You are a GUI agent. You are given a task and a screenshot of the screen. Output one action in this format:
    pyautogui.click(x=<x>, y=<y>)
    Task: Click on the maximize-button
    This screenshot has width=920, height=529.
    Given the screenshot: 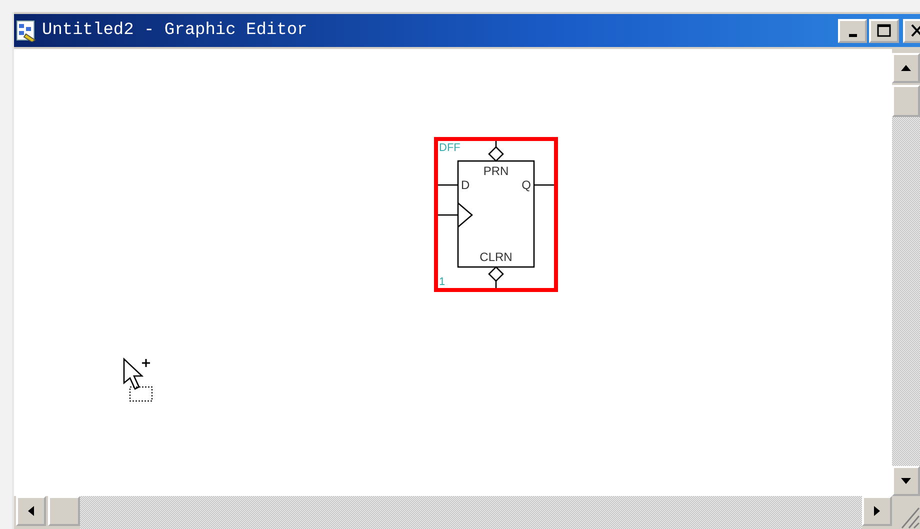 What is the action you would take?
    pyautogui.click(x=884, y=30)
    